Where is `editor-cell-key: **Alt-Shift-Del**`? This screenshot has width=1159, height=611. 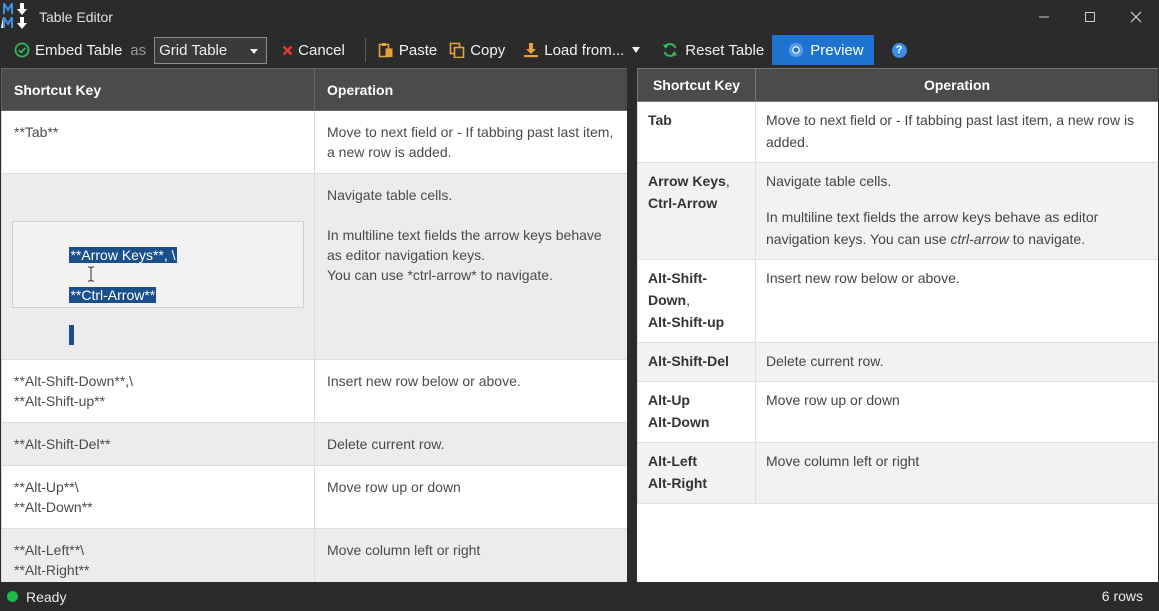
editor-cell-key: **Alt-Shift-Del** is located at coordinates (158, 444).